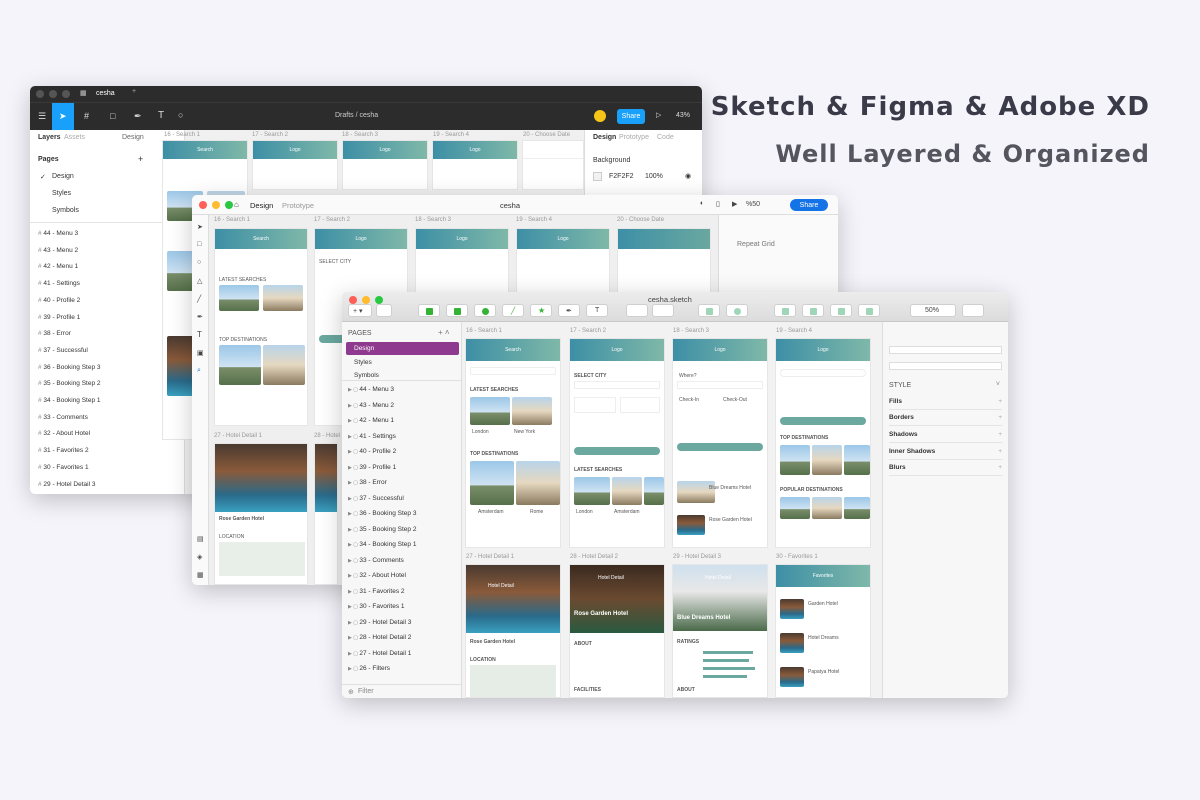  I want to click on insert-button: + ▾, so click(360, 310).